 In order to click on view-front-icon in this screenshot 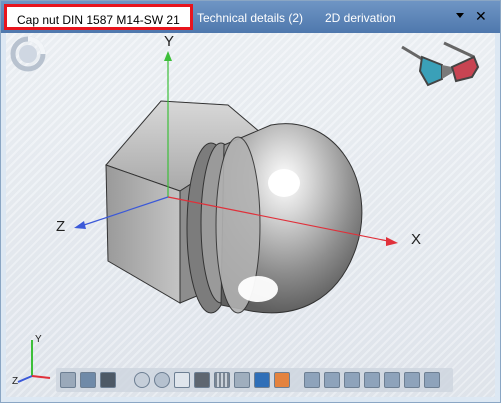, I will do `click(312, 380)`.